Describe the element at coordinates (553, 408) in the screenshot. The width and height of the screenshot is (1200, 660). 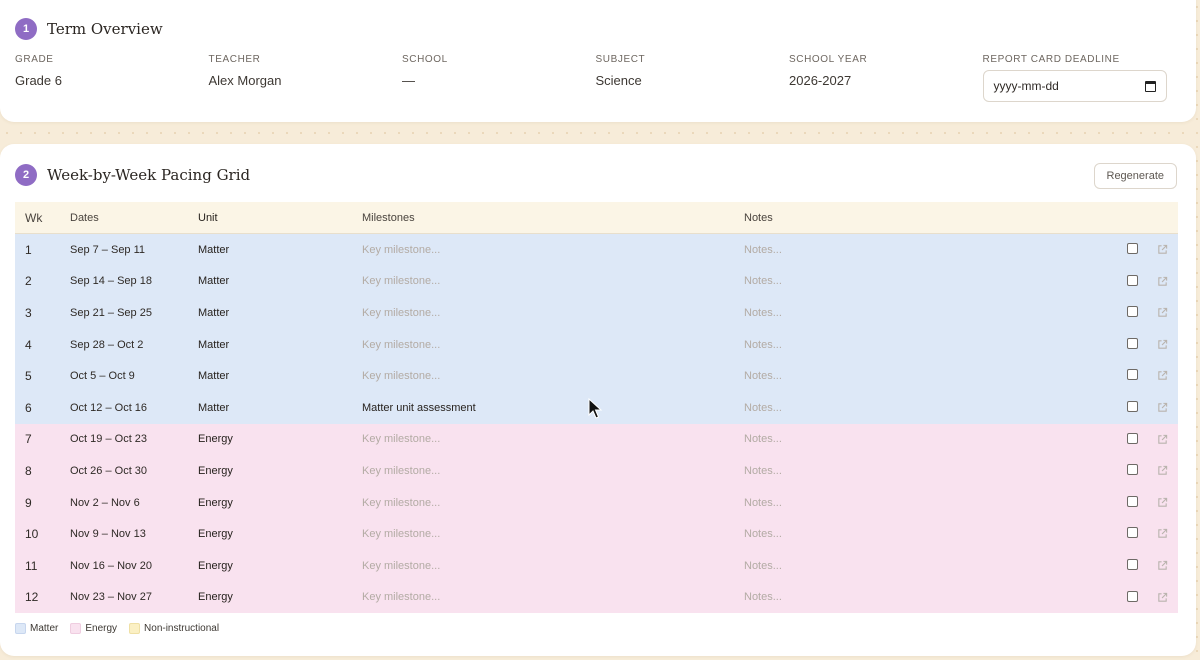
I see `milestone-input: Matter unit assessment` at that location.